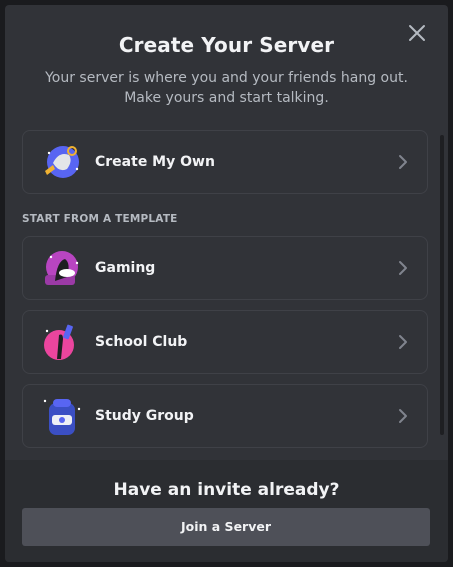 The width and height of the screenshot is (453, 567). Describe the element at coordinates (62, 417) in the screenshot. I see `study-group-illustration-icon` at that location.